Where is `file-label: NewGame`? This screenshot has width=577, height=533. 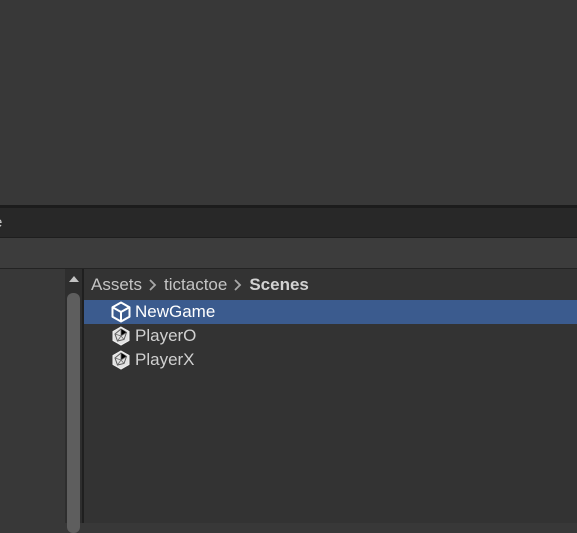 file-label: NewGame is located at coordinates (175, 311).